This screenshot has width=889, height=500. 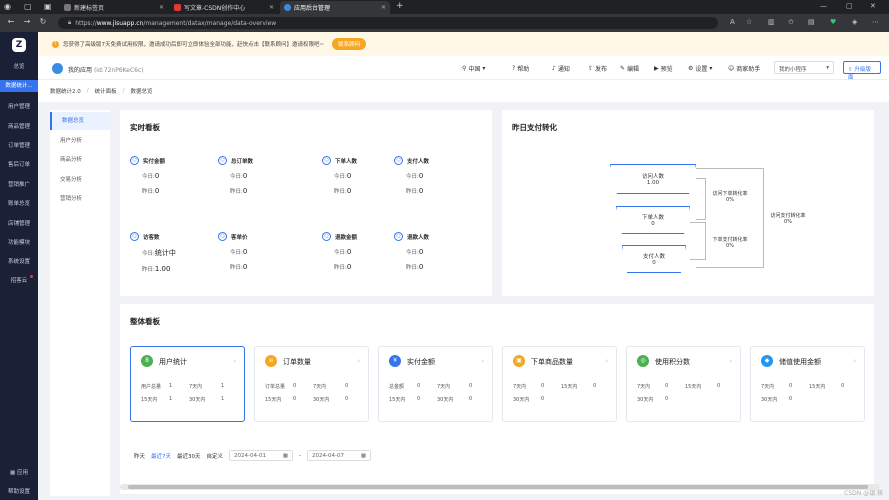 I want to click on horizontal-scrollbar, so click(x=500, y=487).